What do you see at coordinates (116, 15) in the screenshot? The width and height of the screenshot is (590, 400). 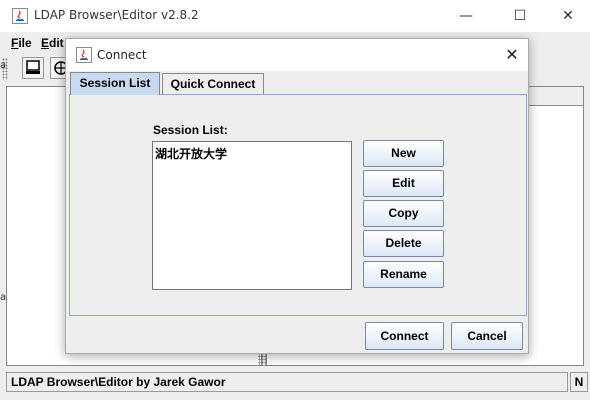 I see `window-title: LDAP Browser\Editor v2.8.2` at bounding box center [116, 15].